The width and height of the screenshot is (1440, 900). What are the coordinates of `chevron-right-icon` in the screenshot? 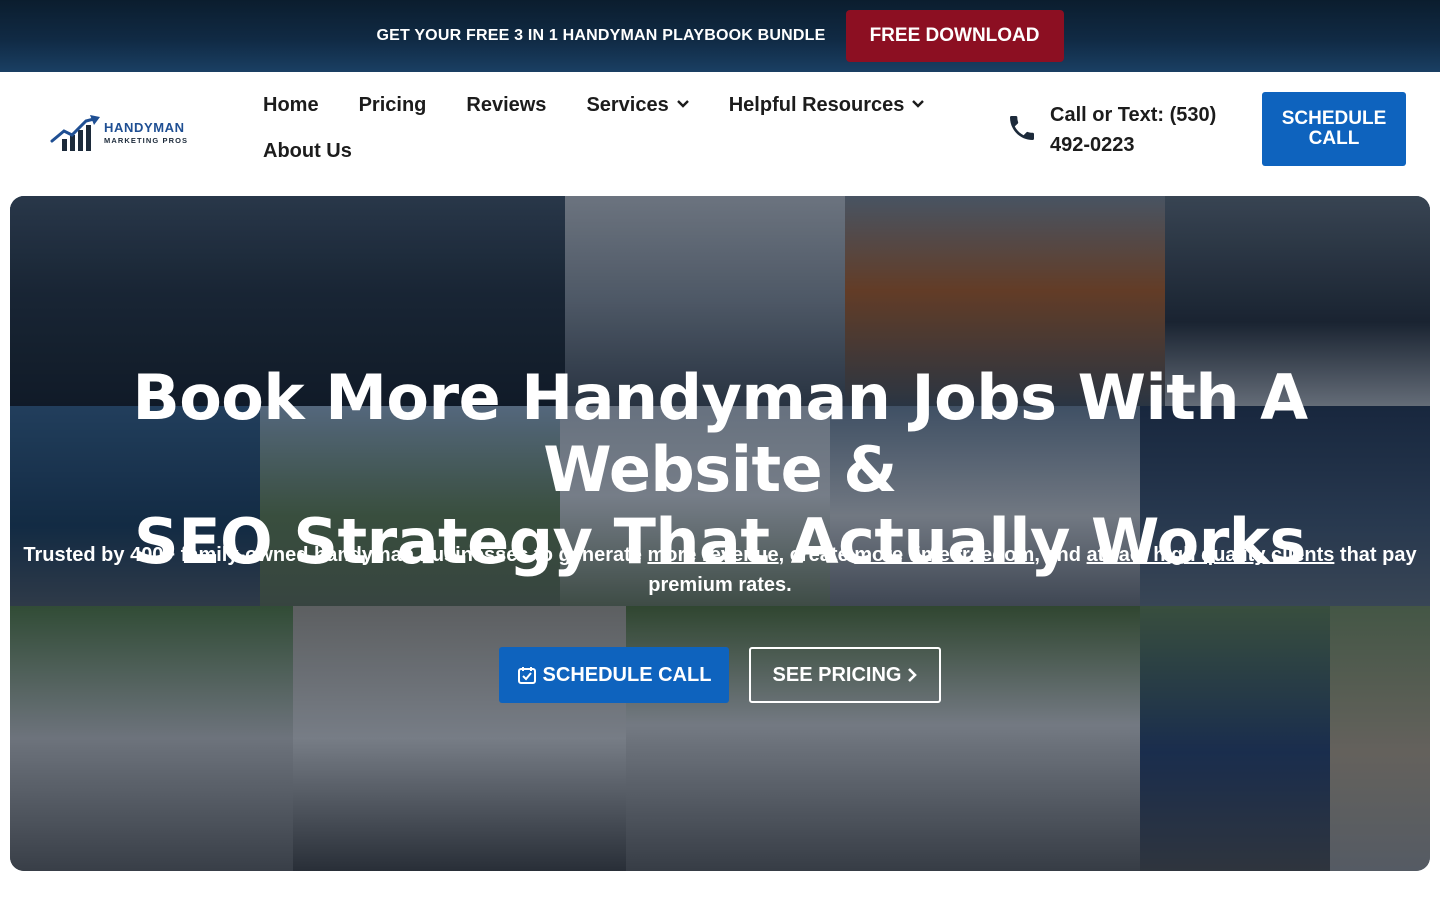 It's located at (913, 675).